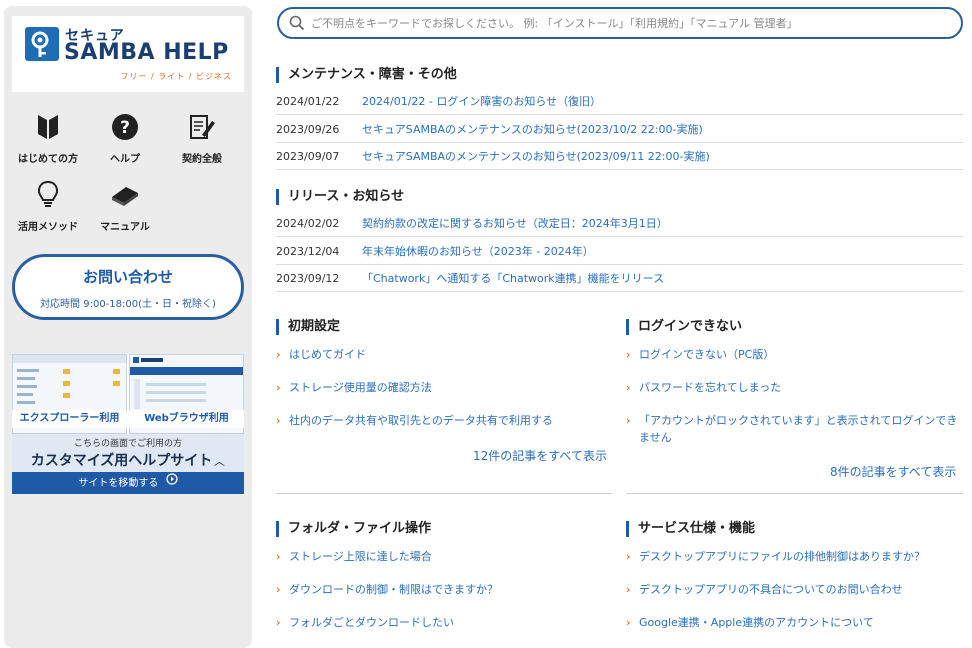  I want to click on login-heading: ログインできない, so click(684, 327).